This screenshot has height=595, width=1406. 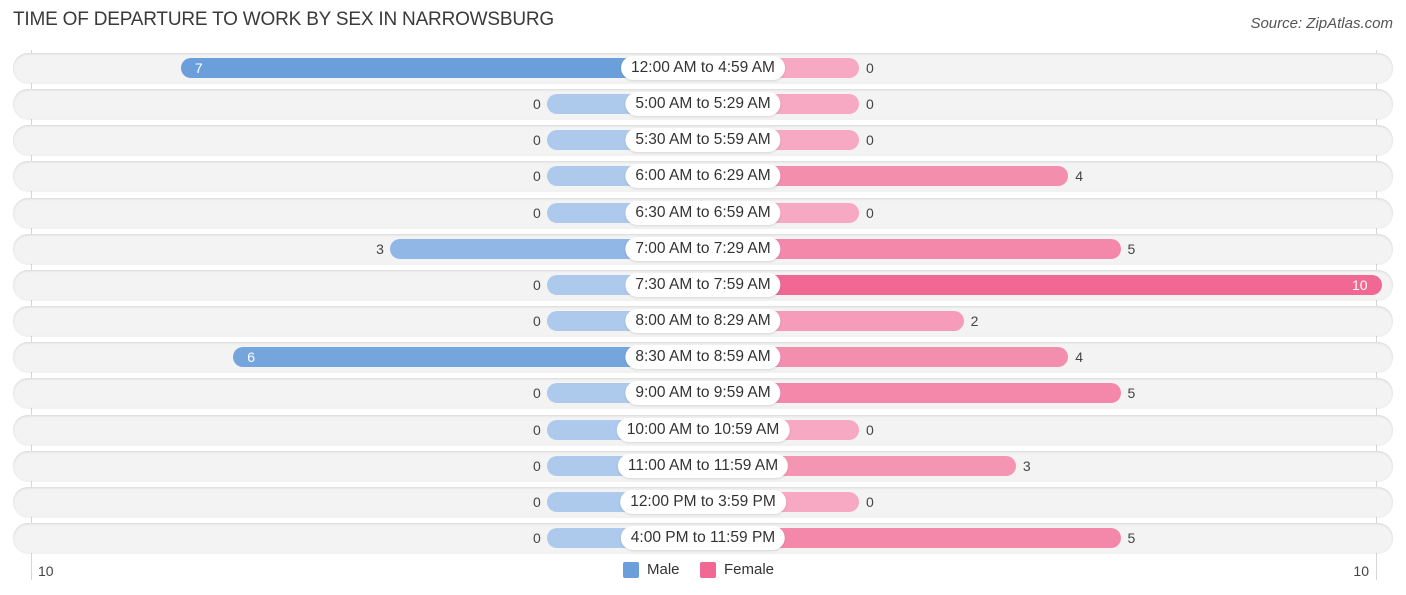 I want to click on category-label: 10:00 AM to 10:59 AM, so click(x=703, y=429).